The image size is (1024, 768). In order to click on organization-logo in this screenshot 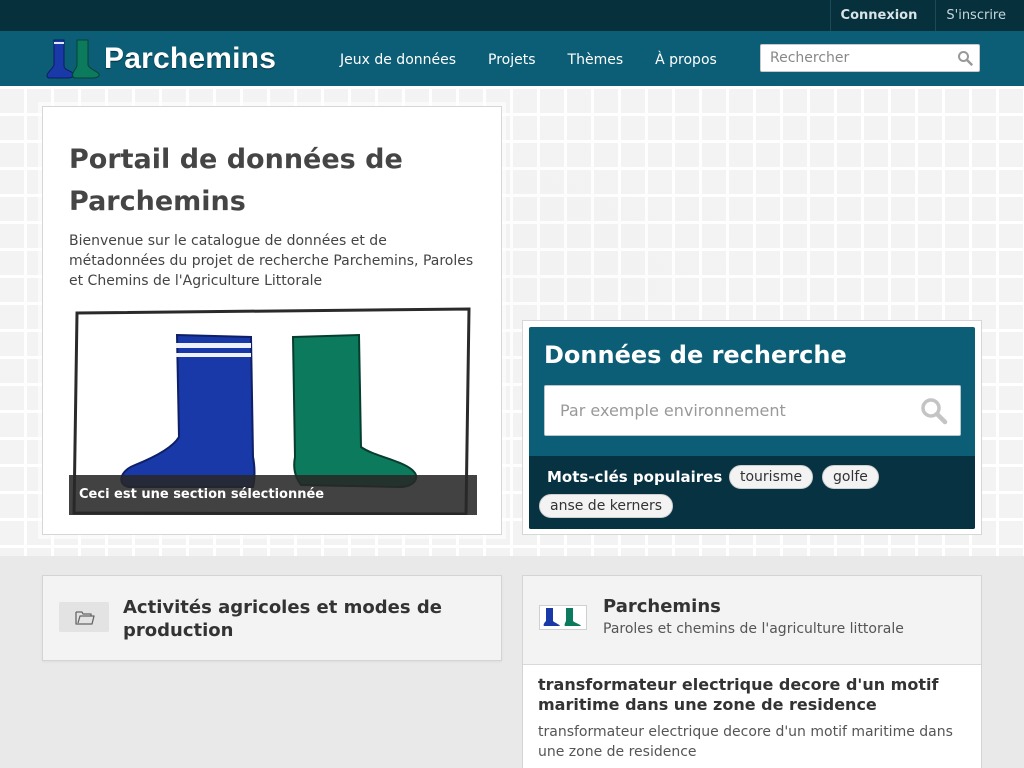, I will do `click(563, 617)`.